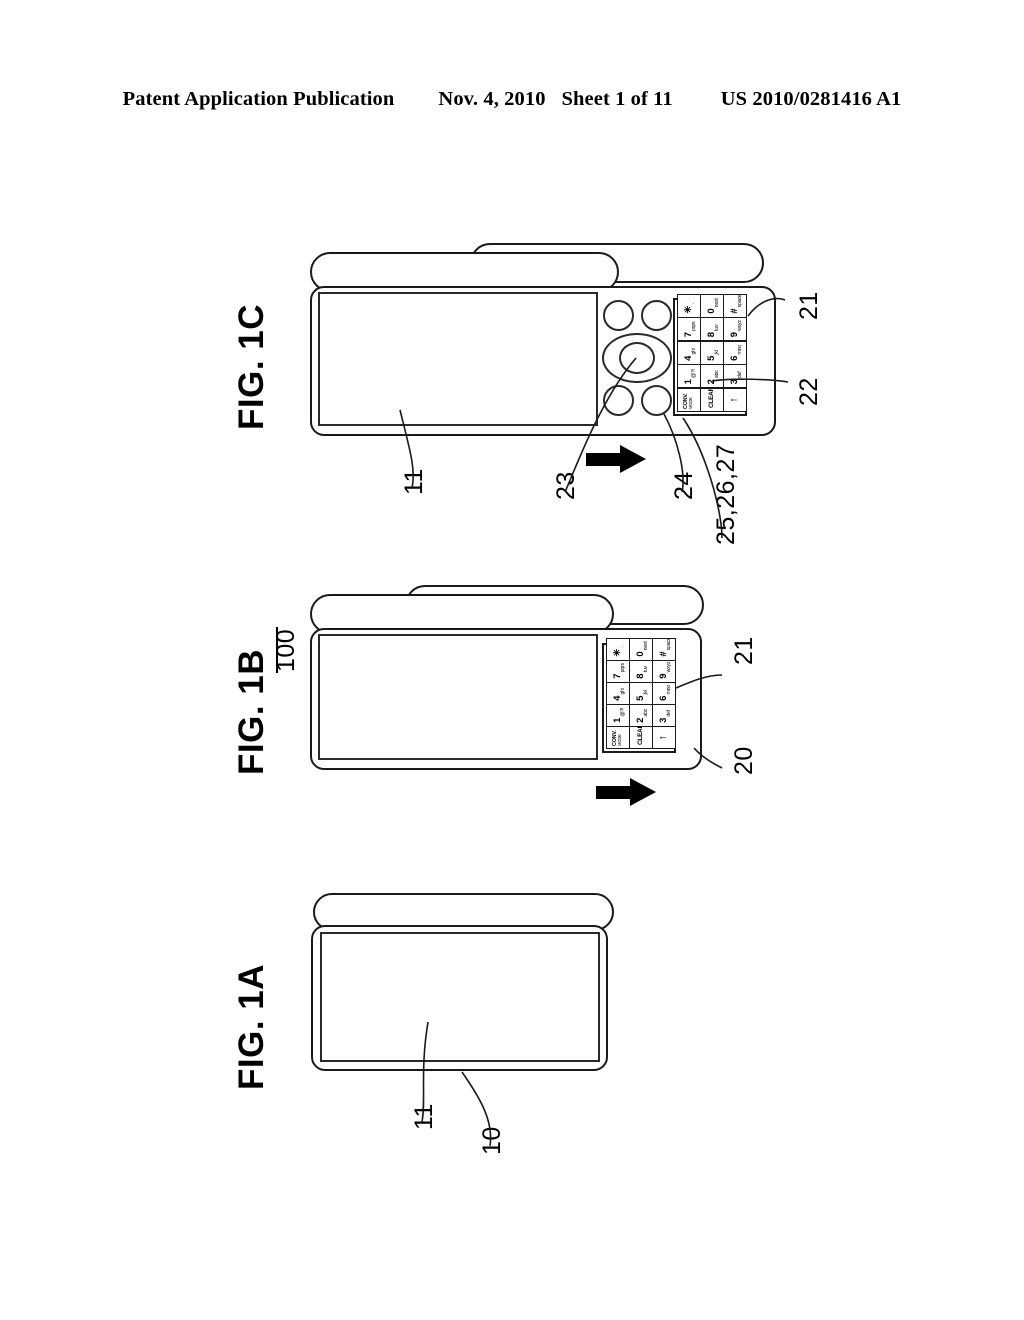 The image size is (1024, 1320). What do you see at coordinates (618, 315) in the screenshot?
I see `fig1c-key-top-left` at bounding box center [618, 315].